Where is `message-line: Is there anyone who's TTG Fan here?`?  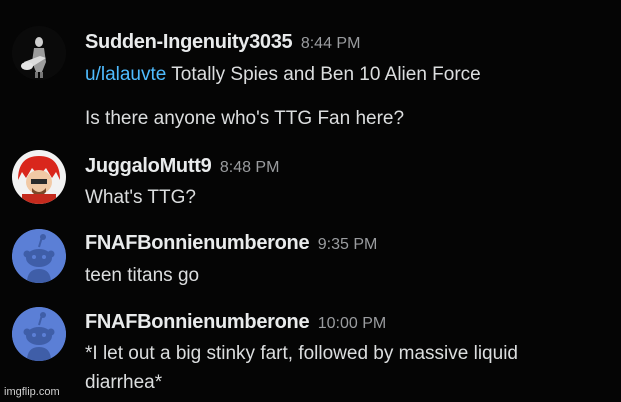 message-line: Is there anyone who's TTG Fan here? is located at coordinates (244, 119).